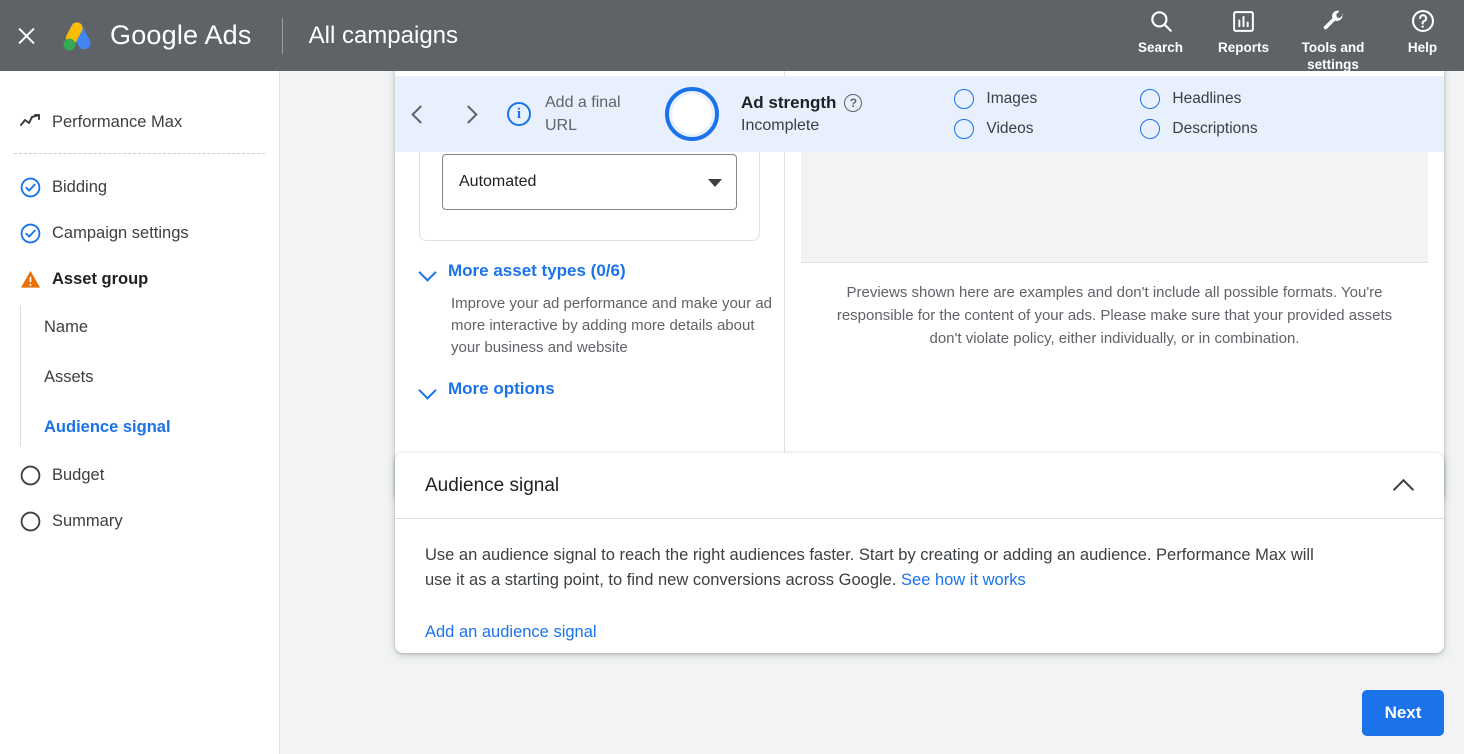 Image resolution: width=1464 pixels, height=754 pixels. What do you see at coordinates (589, 389) in the screenshot?
I see `more-options-toggle: More options` at bounding box center [589, 389].